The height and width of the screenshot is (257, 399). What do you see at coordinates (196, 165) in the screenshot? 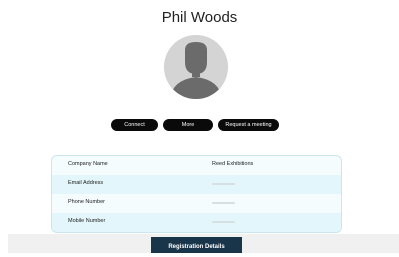
I see `detail-row-company-name: Company Name Reed Exhibitions` at bounding box center [196, 165].